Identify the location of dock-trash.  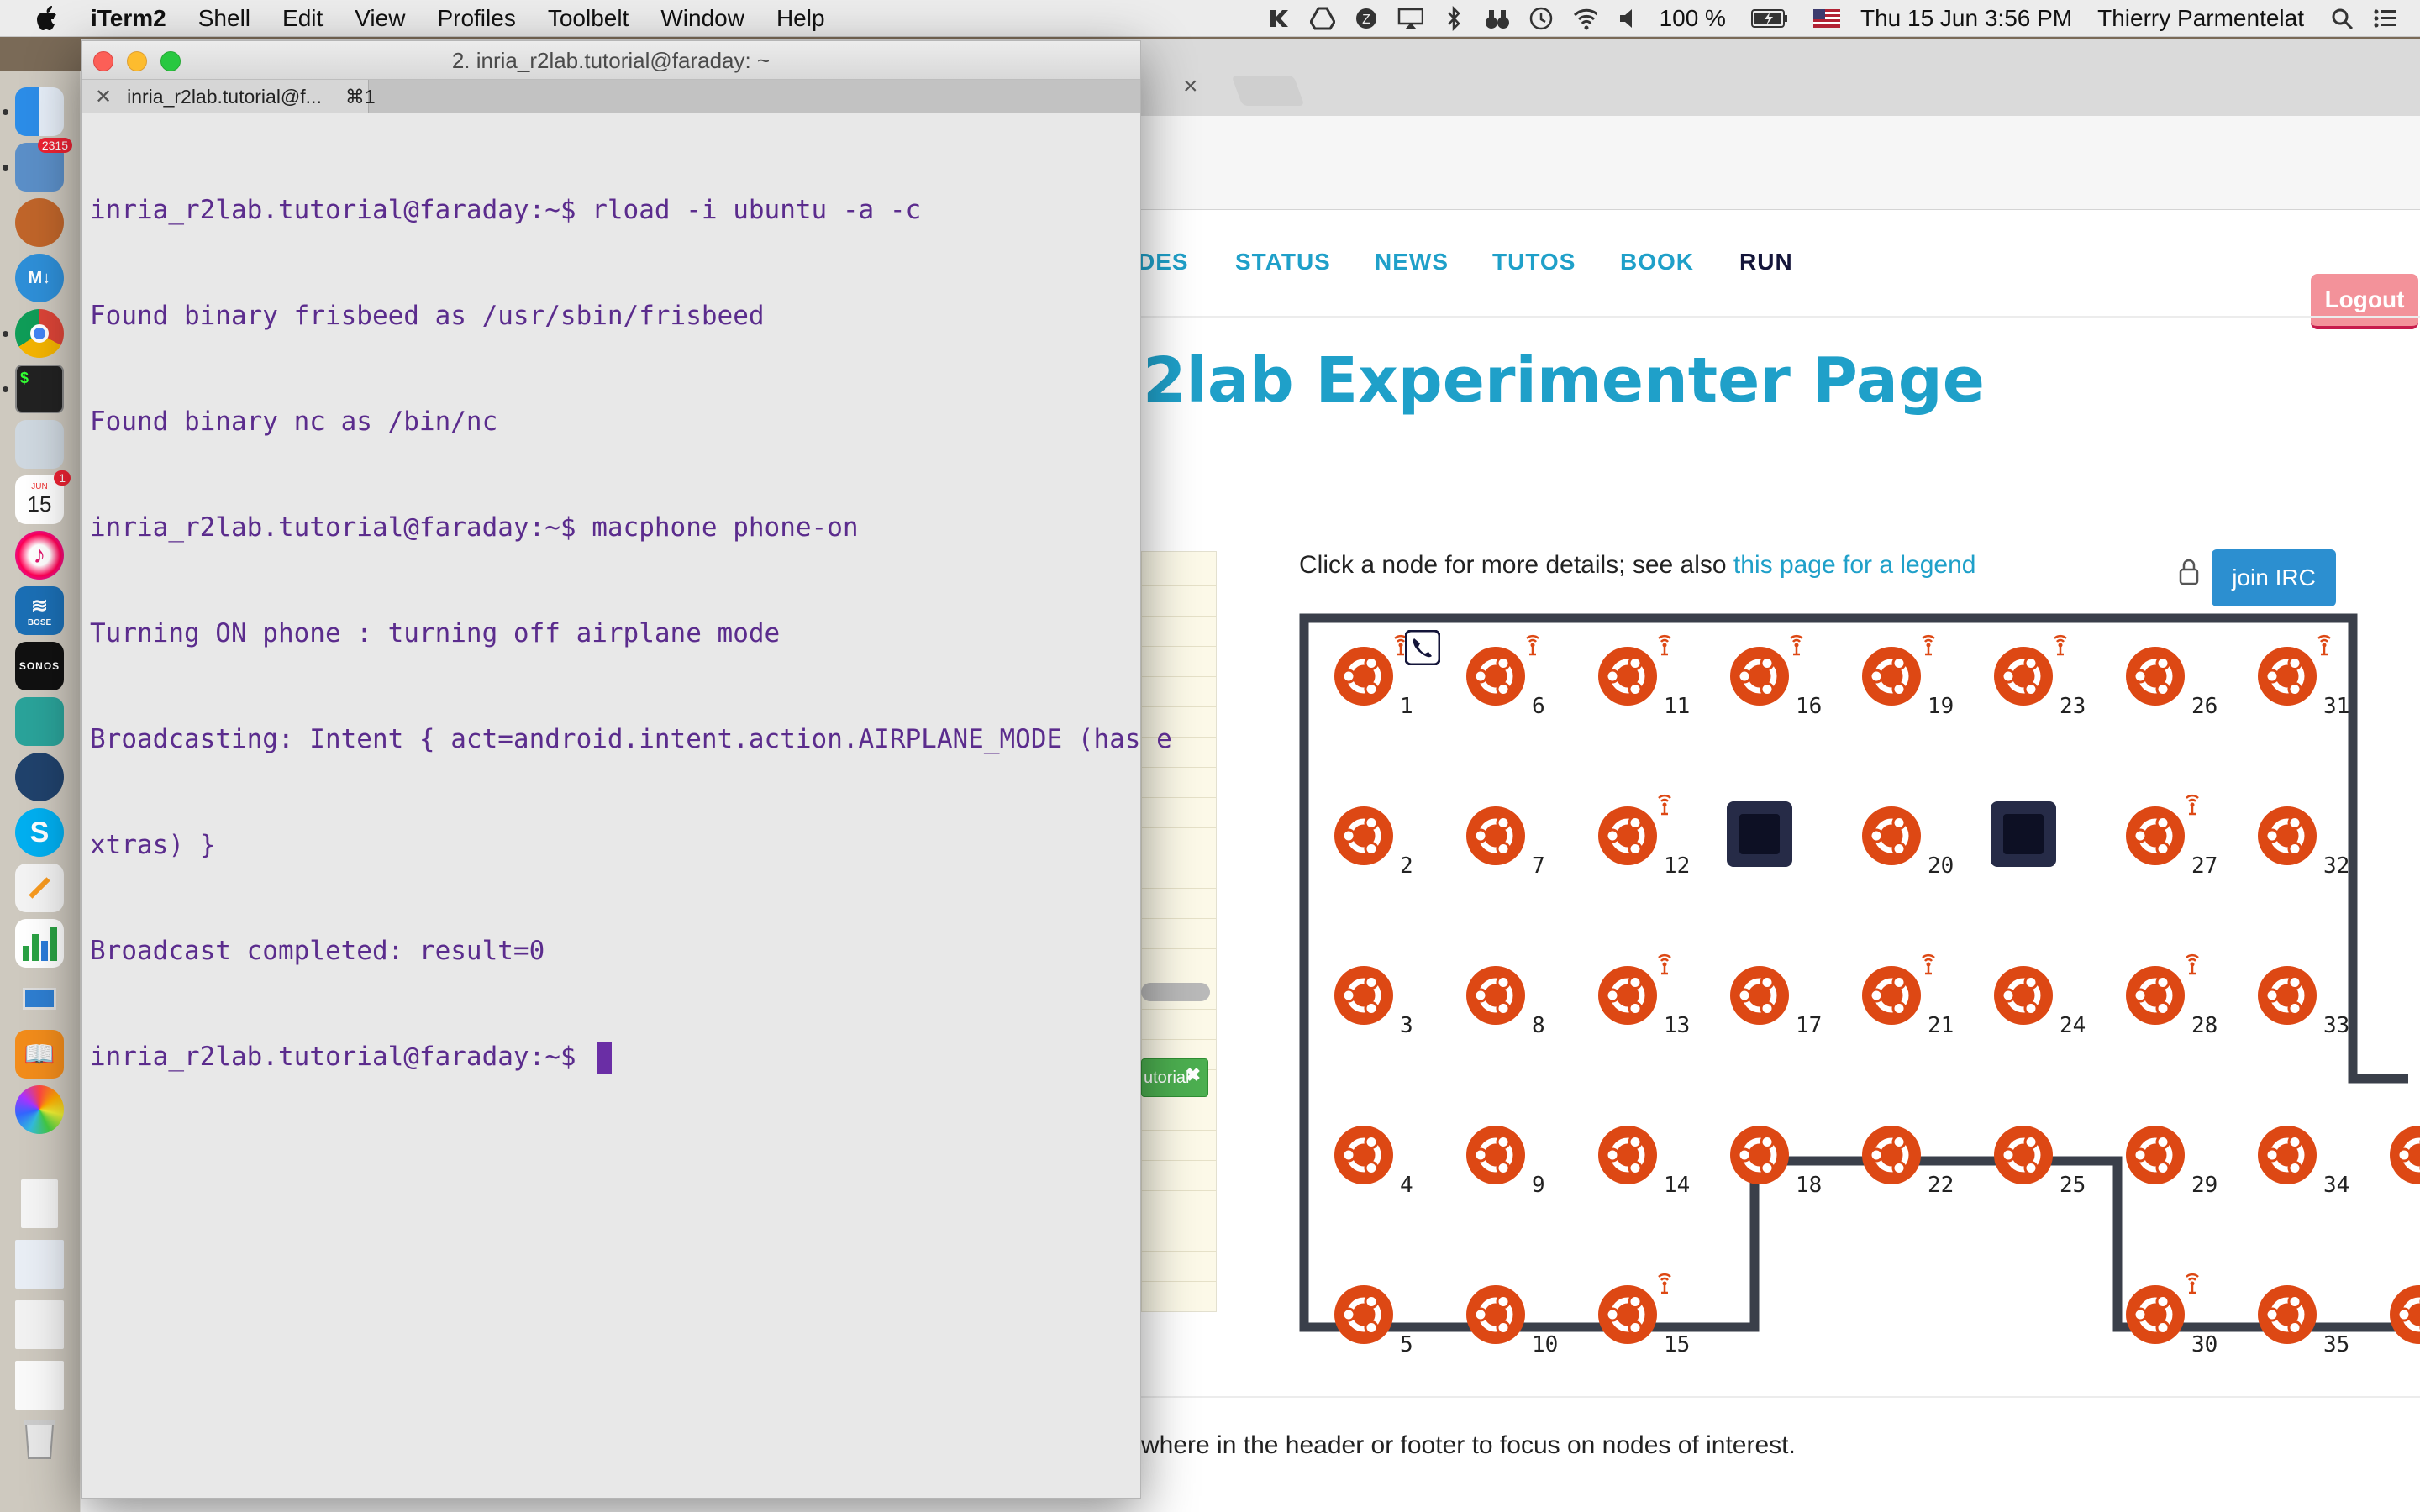
(39, 1439).